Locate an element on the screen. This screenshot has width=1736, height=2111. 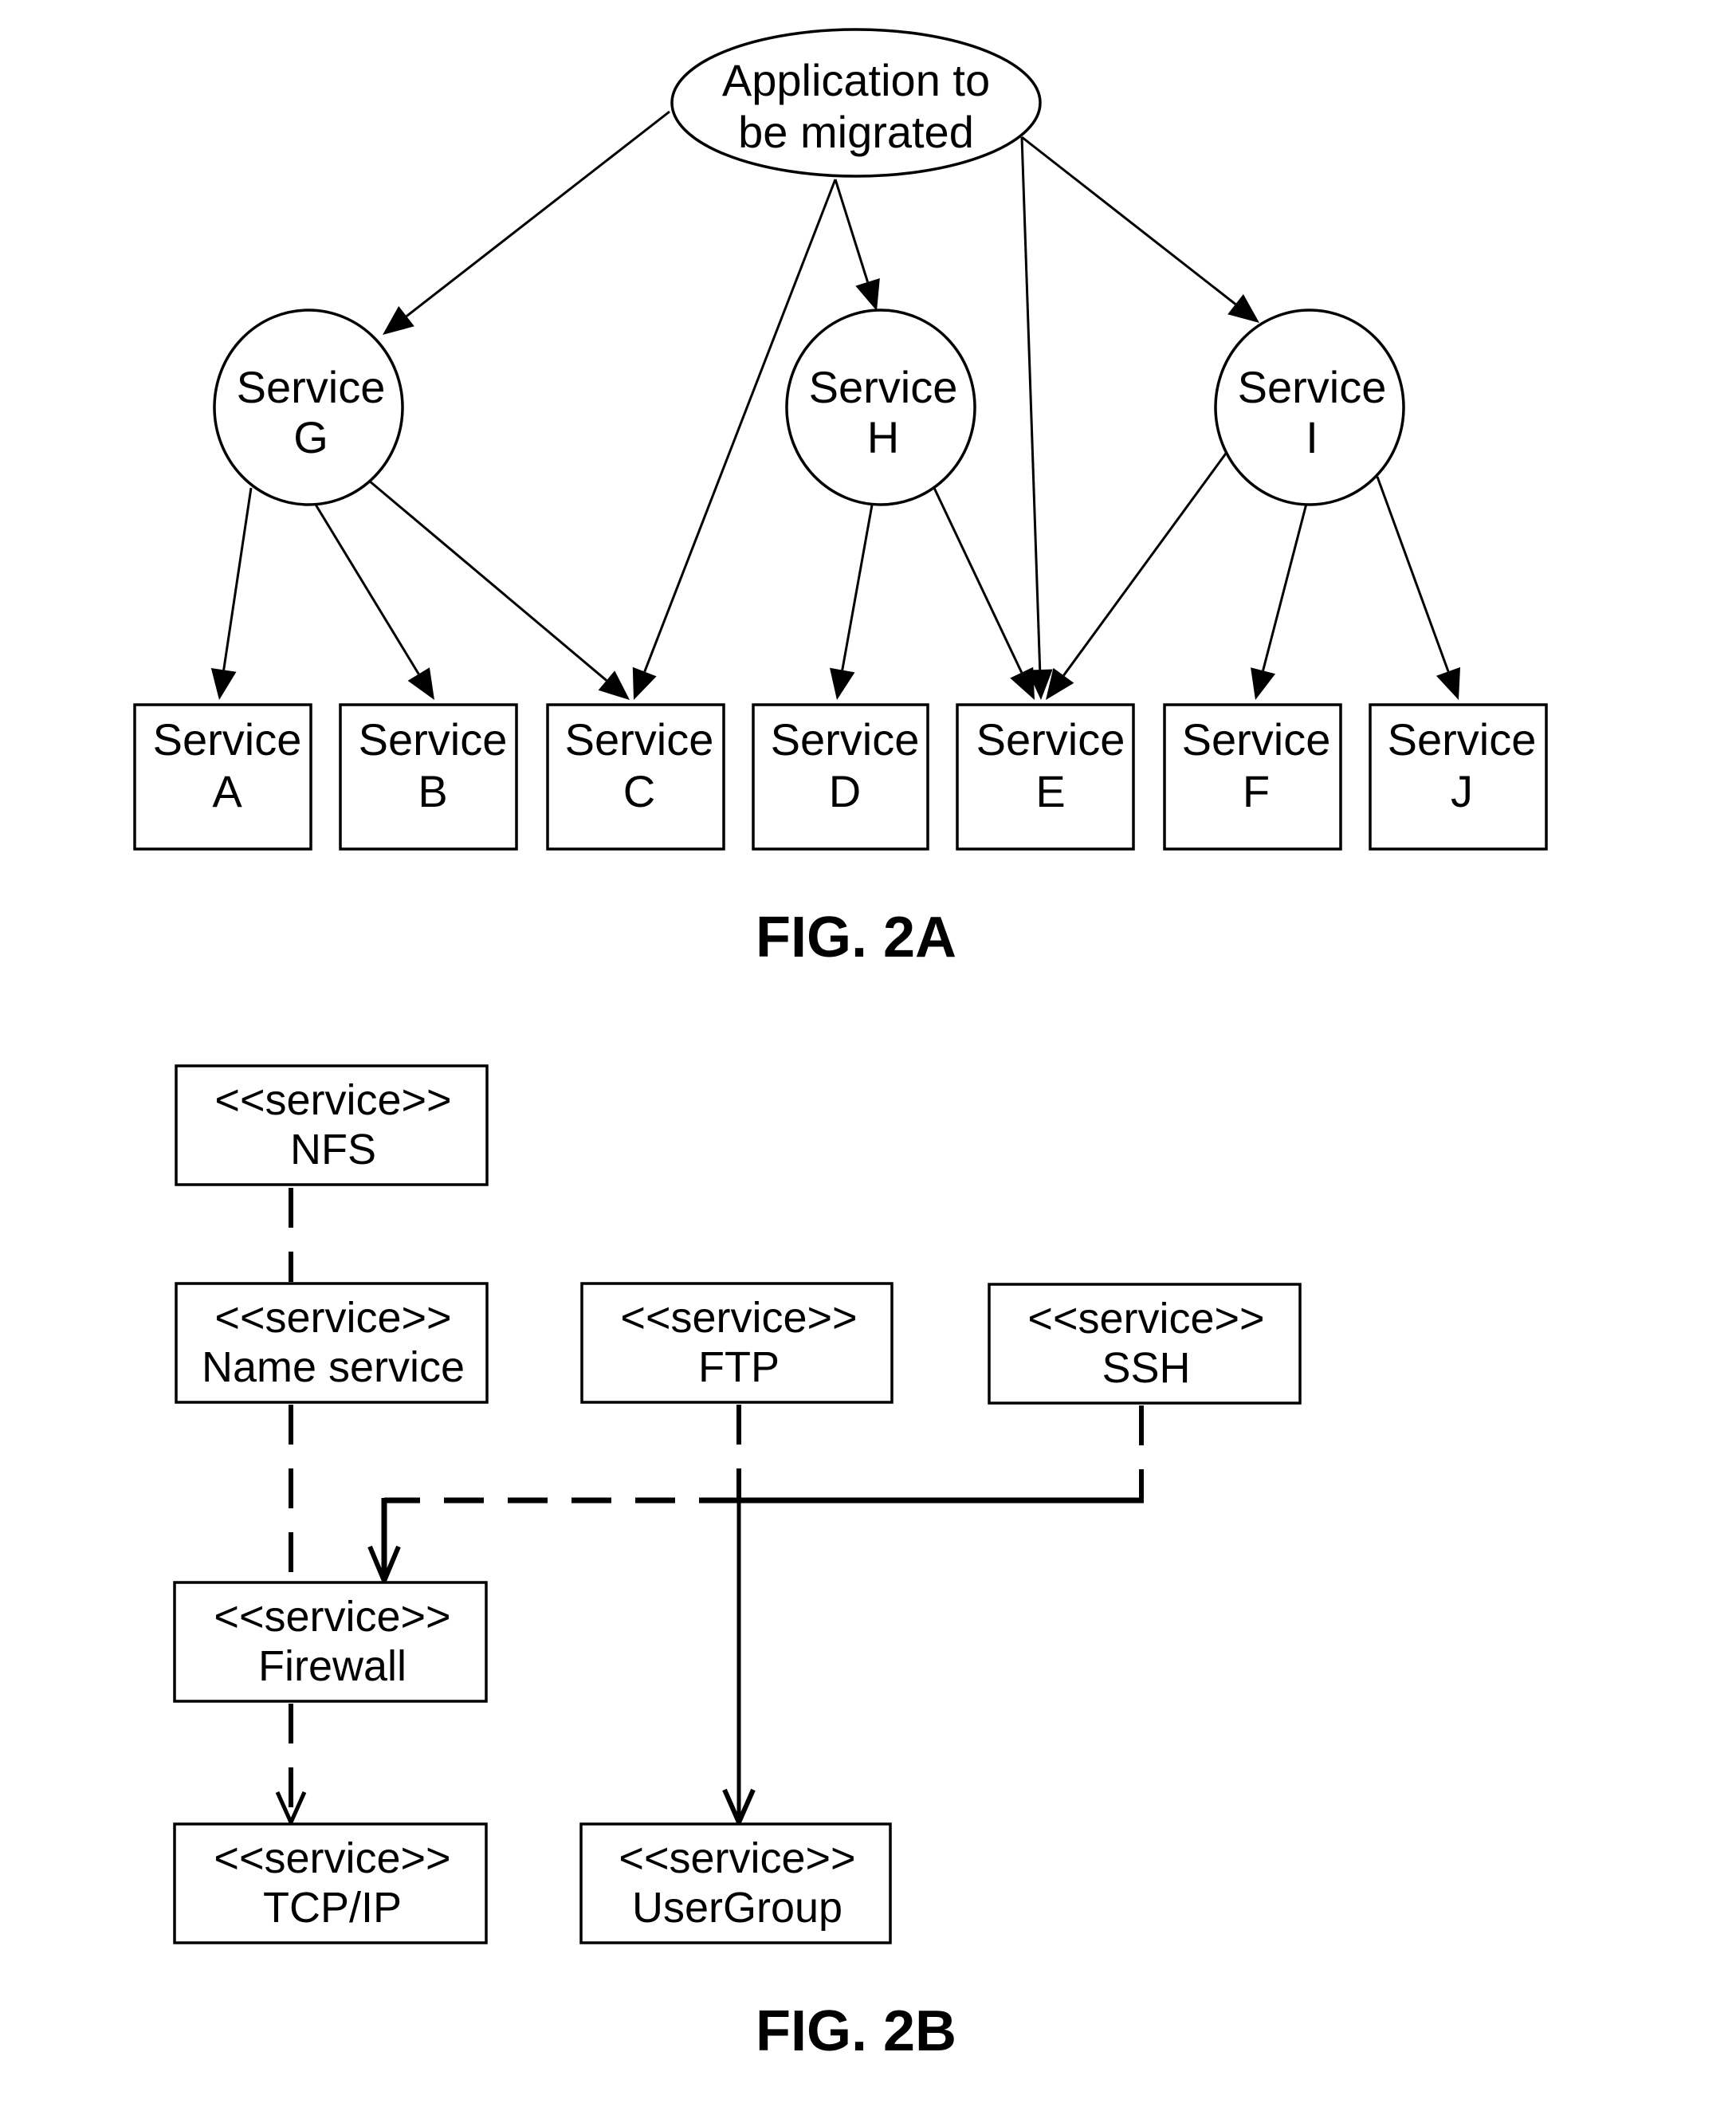
service-f-label-line2: F is located at coordinates (1257, 791).